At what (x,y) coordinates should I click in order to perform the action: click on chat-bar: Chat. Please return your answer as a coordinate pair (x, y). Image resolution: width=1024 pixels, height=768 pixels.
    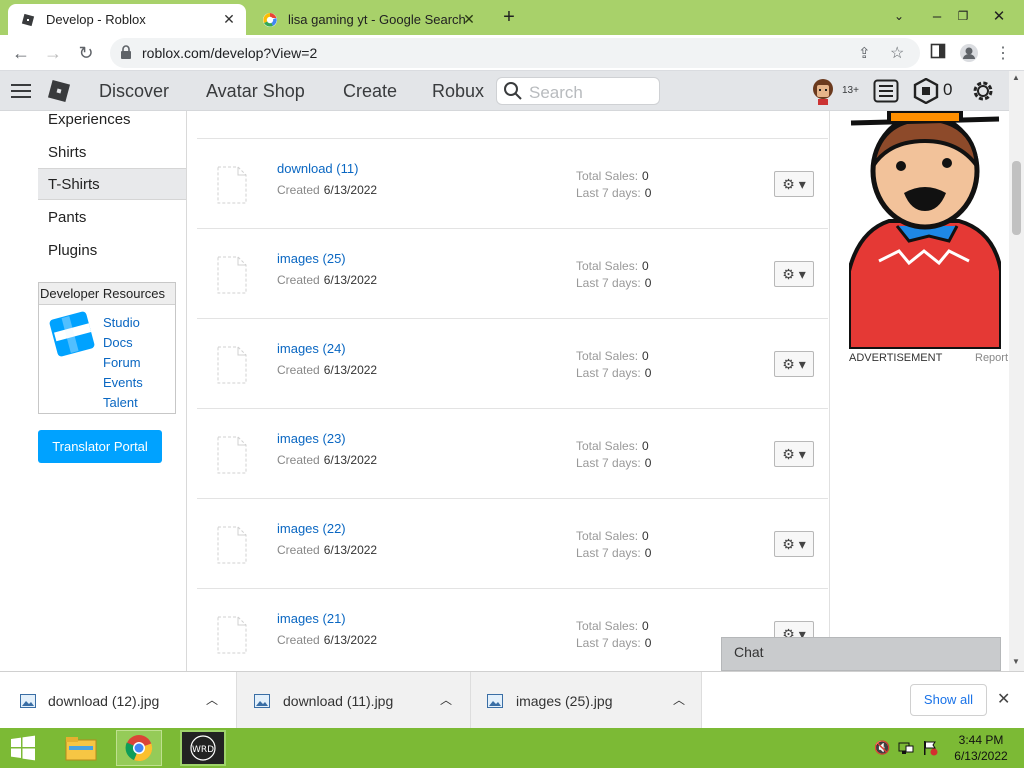
    Looking at the image, I should click on (861, 654).